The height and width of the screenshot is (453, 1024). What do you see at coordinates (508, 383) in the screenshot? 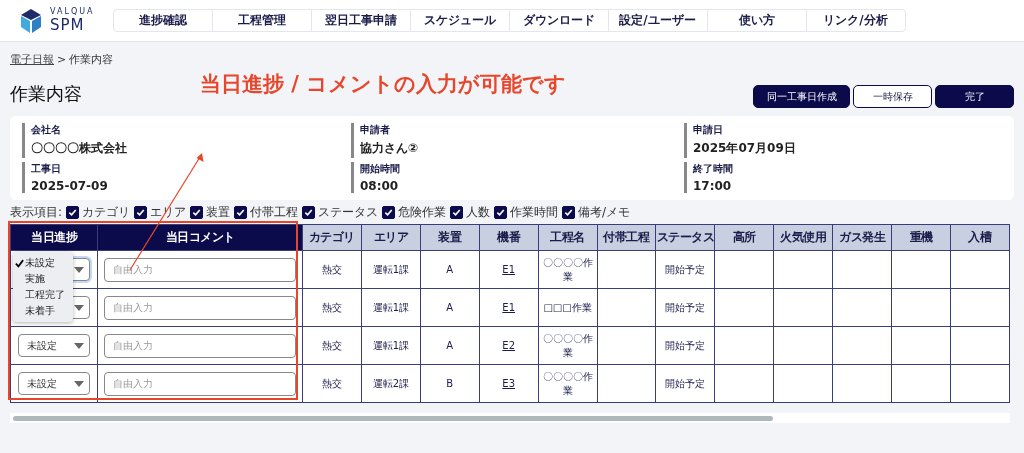
I see `unit-link: E3` at bounding box center [508, 383].